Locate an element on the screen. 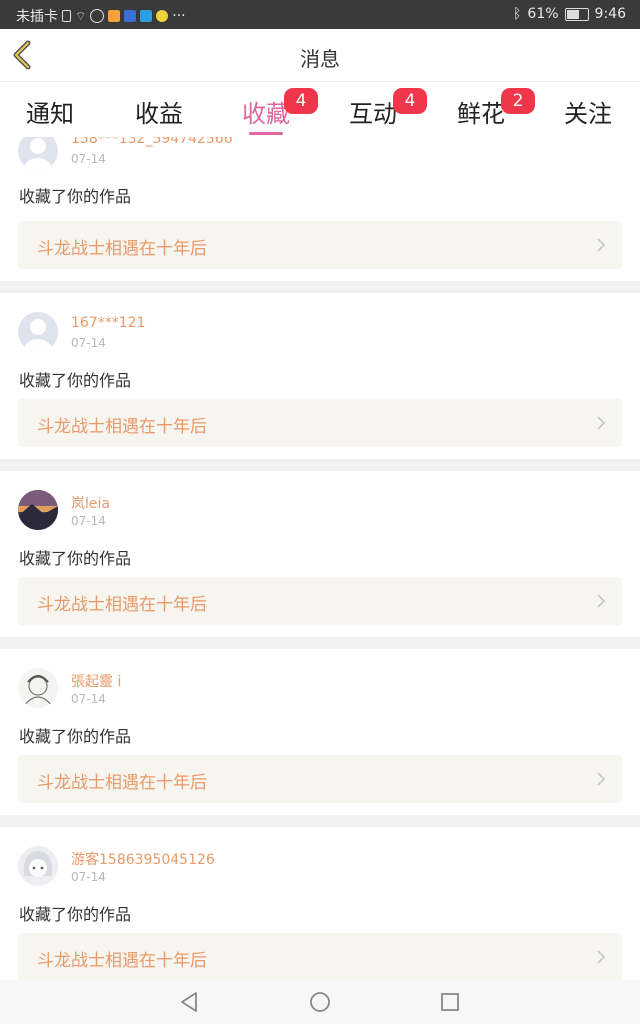 The width and height of the screenshot is (640, 1024). battery-percent: 61% is located at coordinates (543, 14).